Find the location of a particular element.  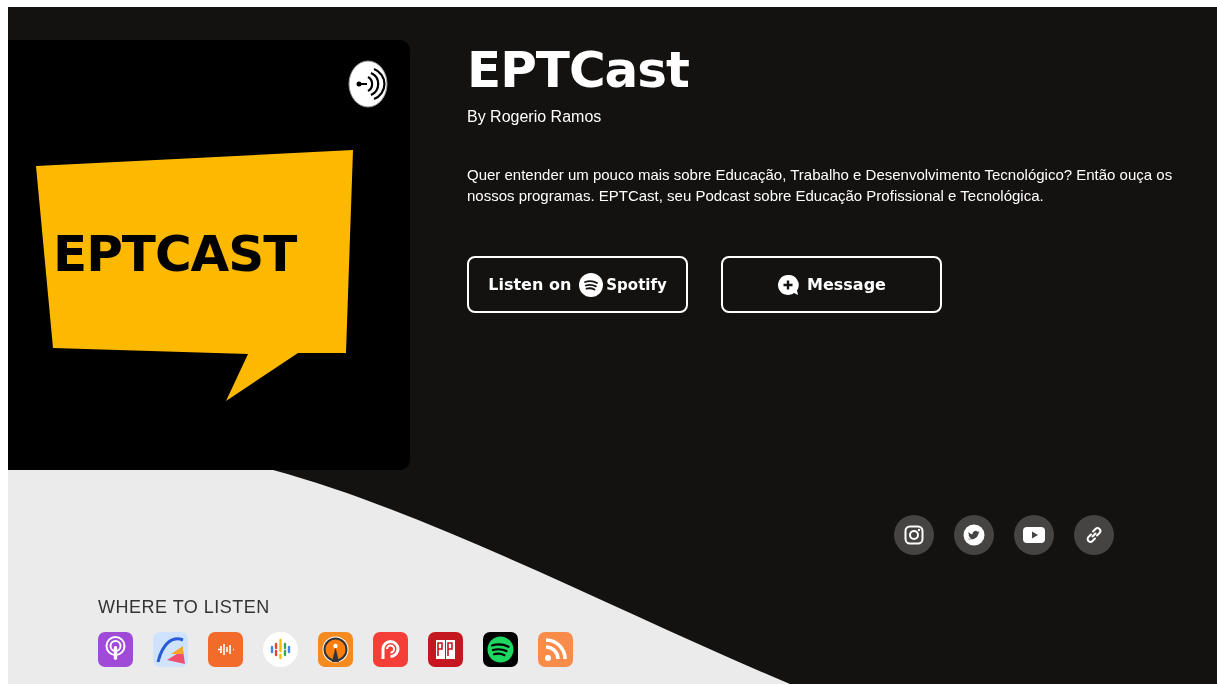

ring-app-icon is located at coordinates (390, 649).